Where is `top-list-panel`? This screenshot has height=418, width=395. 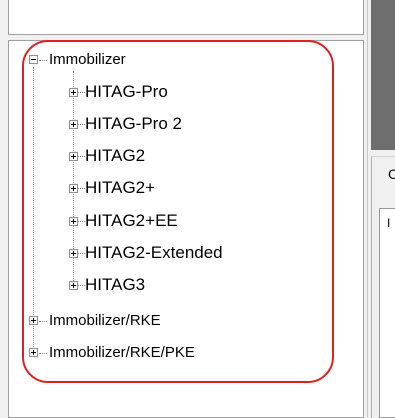 top-list-panel is located at coordinates (186, 17).